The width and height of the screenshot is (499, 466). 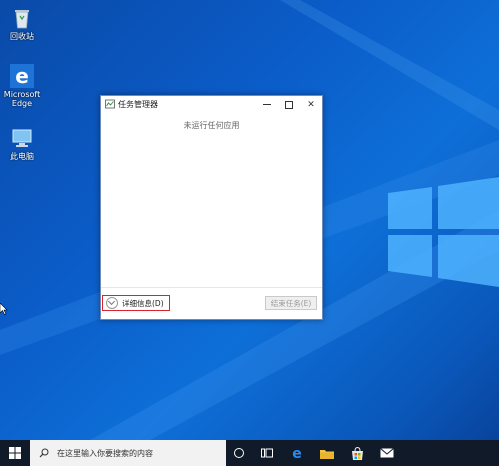 What do you see at coordinates (143, 303) in the screenshot?
I see `more-details-label: 详细信息(D)` at bounding box center [143, 303].